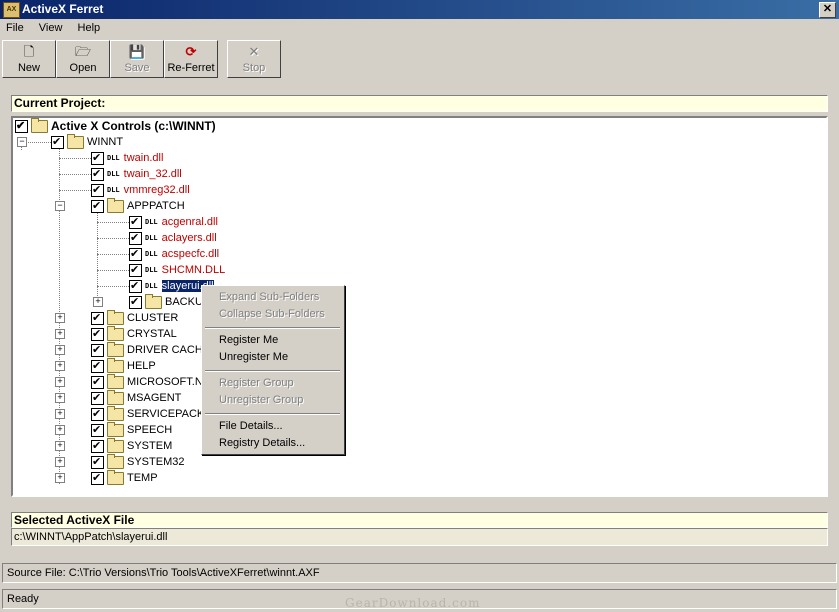 This screenshot has width=839, height=612. I want to click on stop-button: ✕ Stop, so click(254, 59).